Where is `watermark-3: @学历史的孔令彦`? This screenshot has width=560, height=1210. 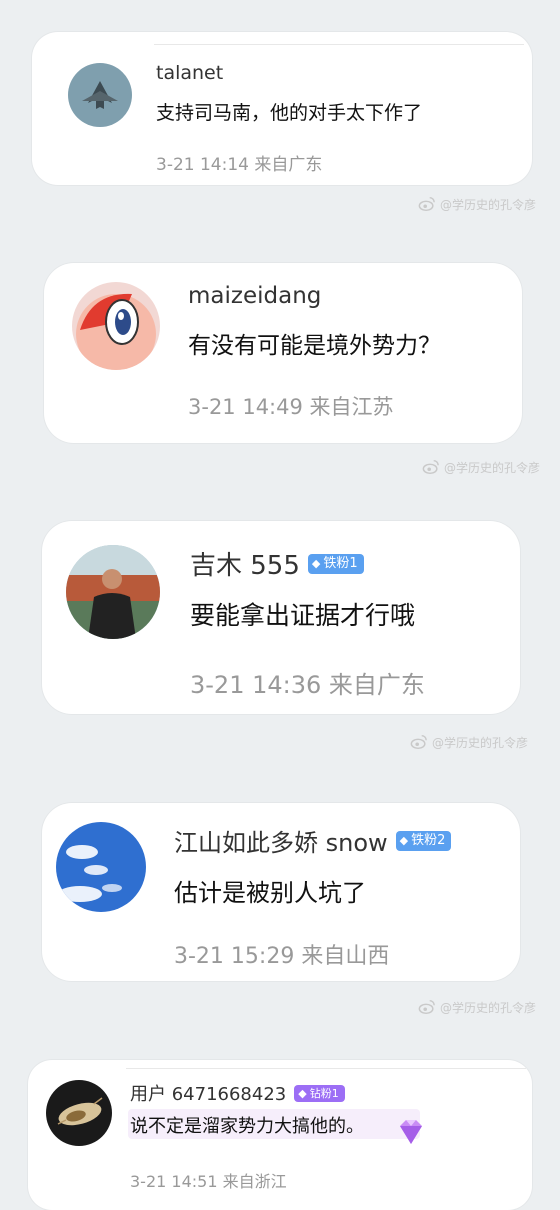 watermark-3: @学历史的孔令彦 is located at coordinates (469, 742).